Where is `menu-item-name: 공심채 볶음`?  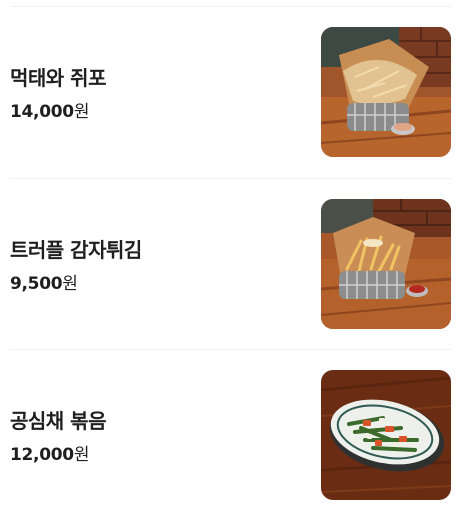 menu-item-name: 공심채 볶음 is located at coordinates (58, 421).